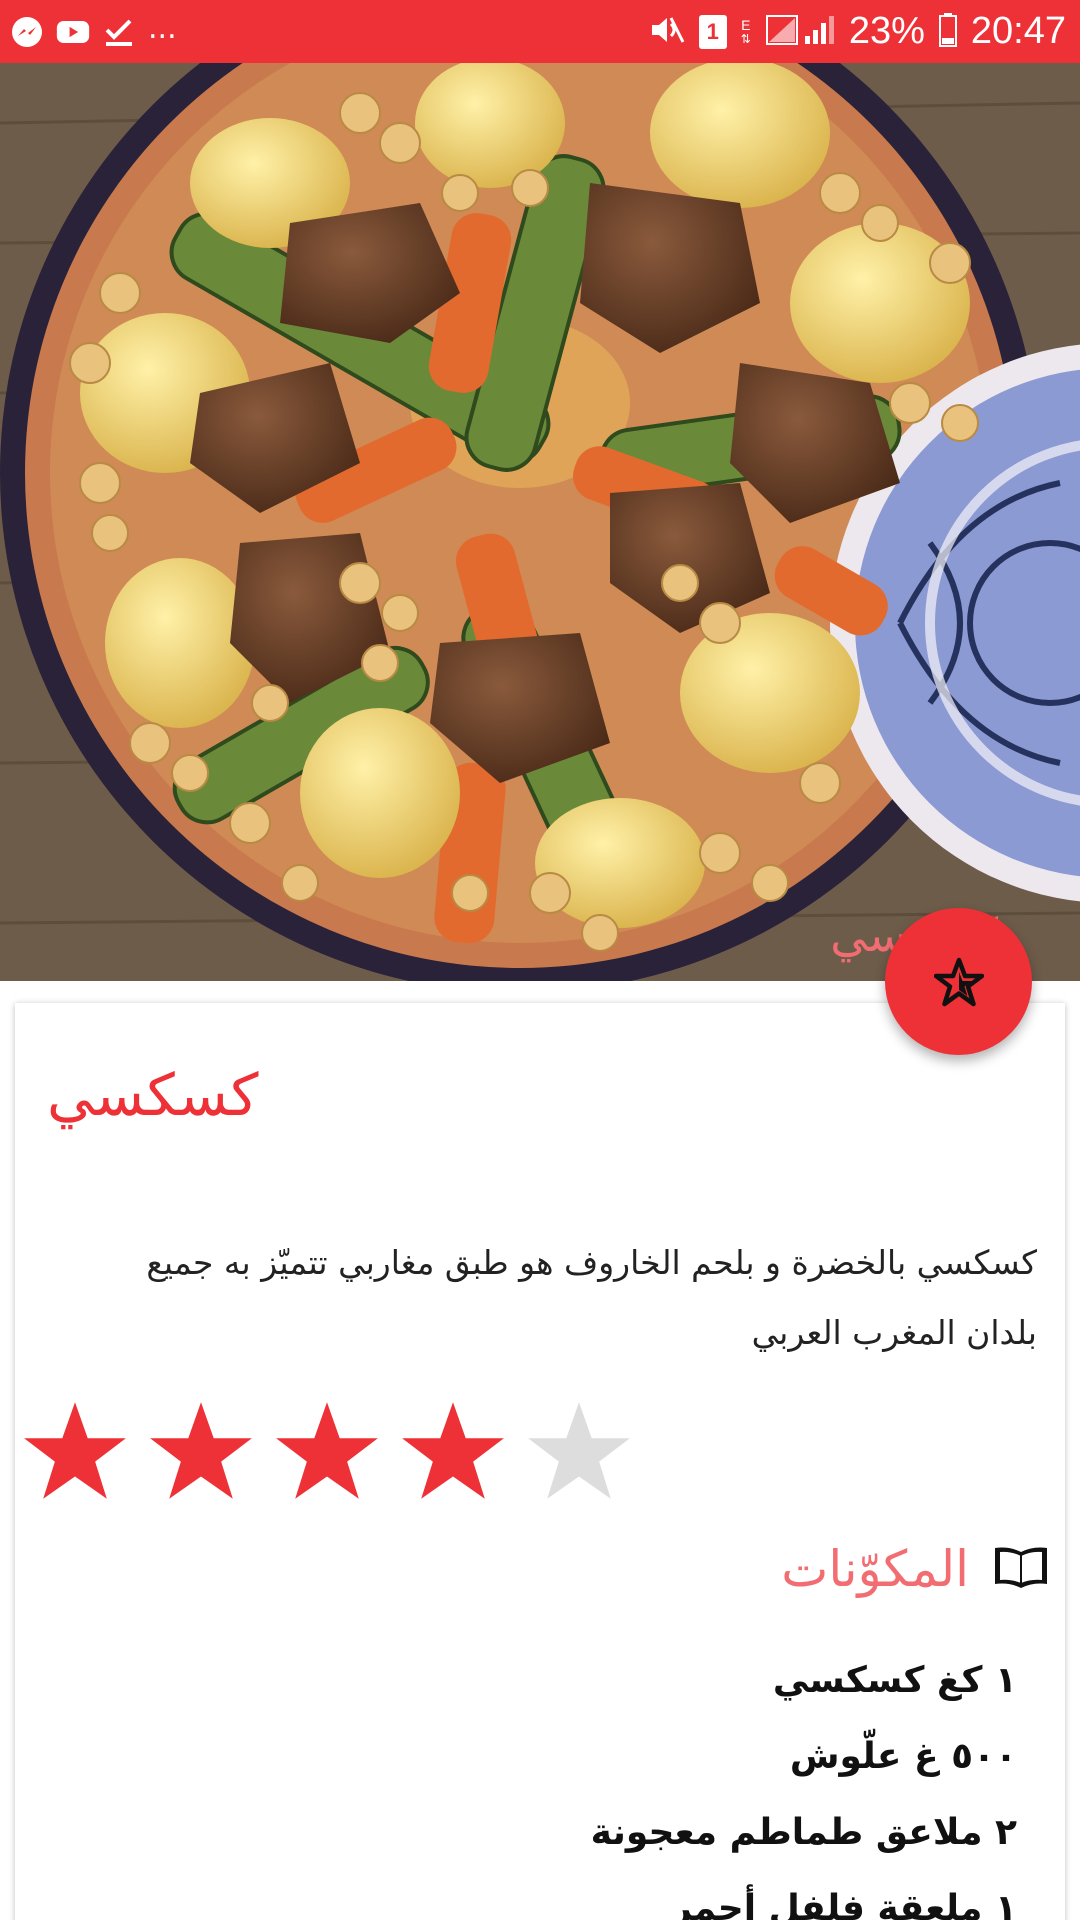 The image size is (1080, 1920). I want to click on ingredients-header: المكوّنات, so click(916, 1569).